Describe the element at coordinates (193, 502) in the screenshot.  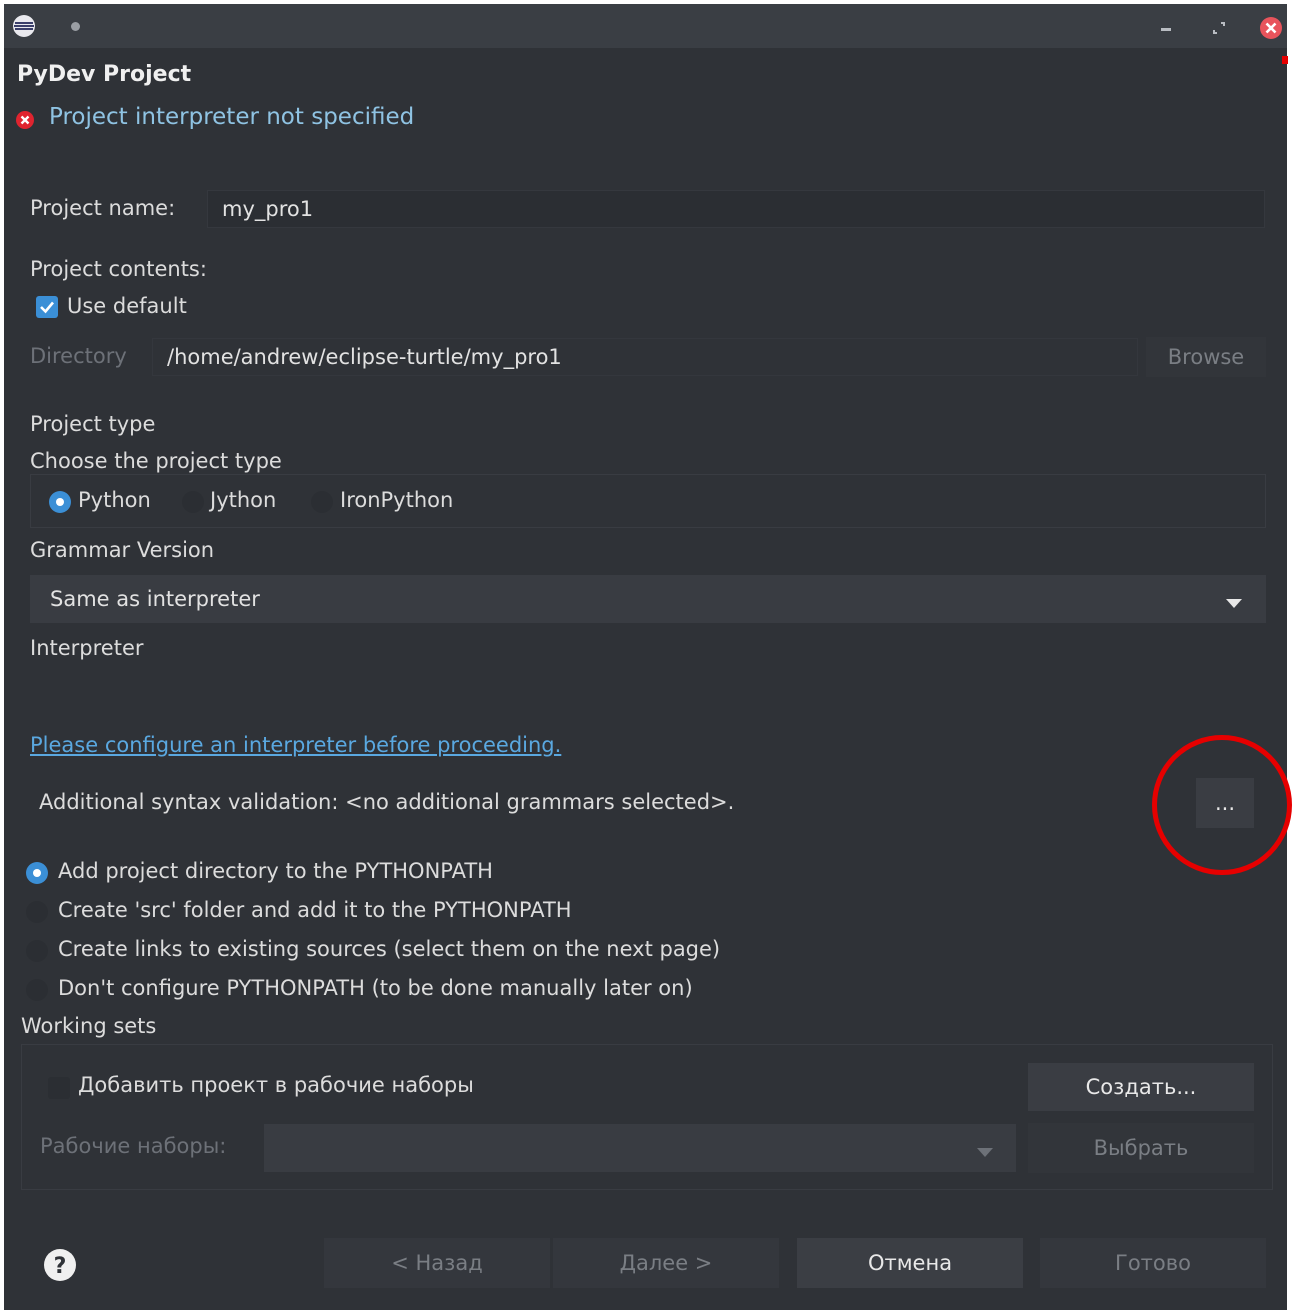
I see `radio-jython` at that location.